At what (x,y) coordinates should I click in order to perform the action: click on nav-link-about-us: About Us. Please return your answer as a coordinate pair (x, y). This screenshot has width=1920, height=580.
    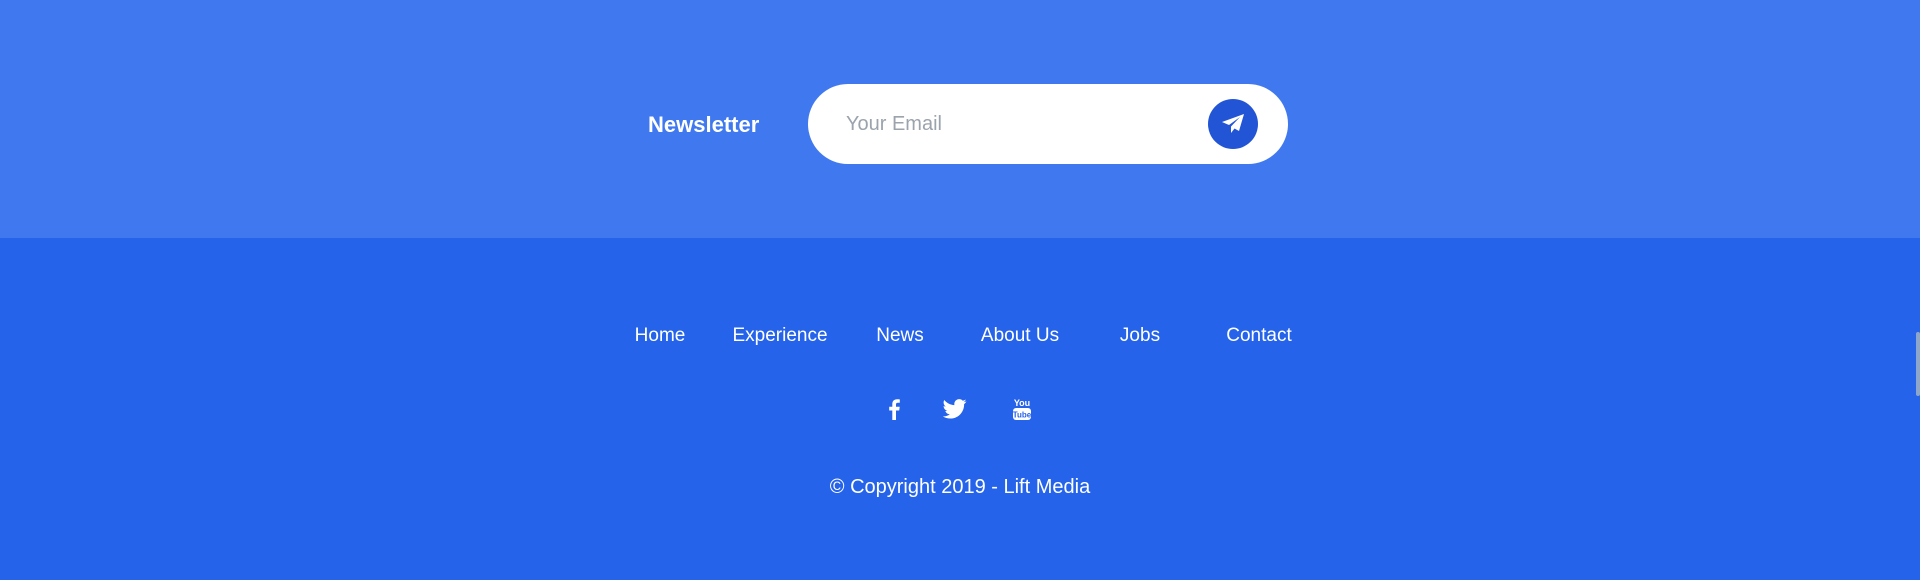
    Looking at the image, I should click on (1020, 336).